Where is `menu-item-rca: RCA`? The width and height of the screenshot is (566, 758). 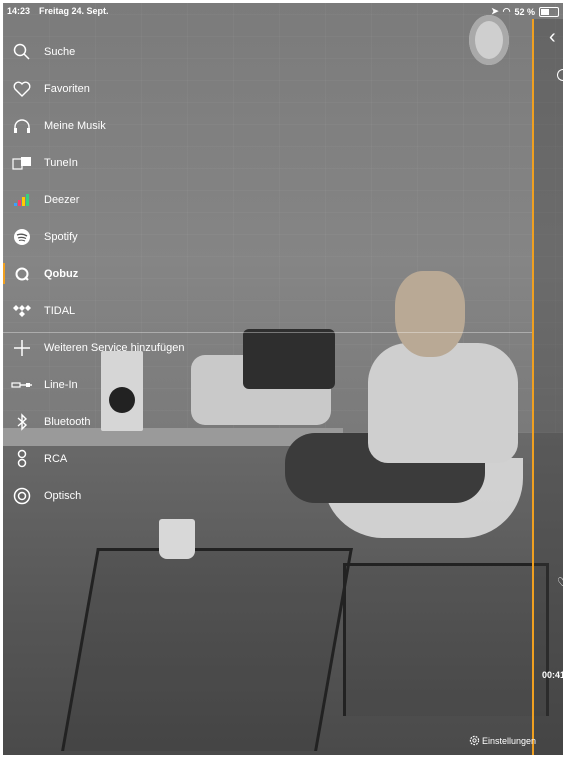 menu-item-rca: RCA is located at coordinates (267, 458).